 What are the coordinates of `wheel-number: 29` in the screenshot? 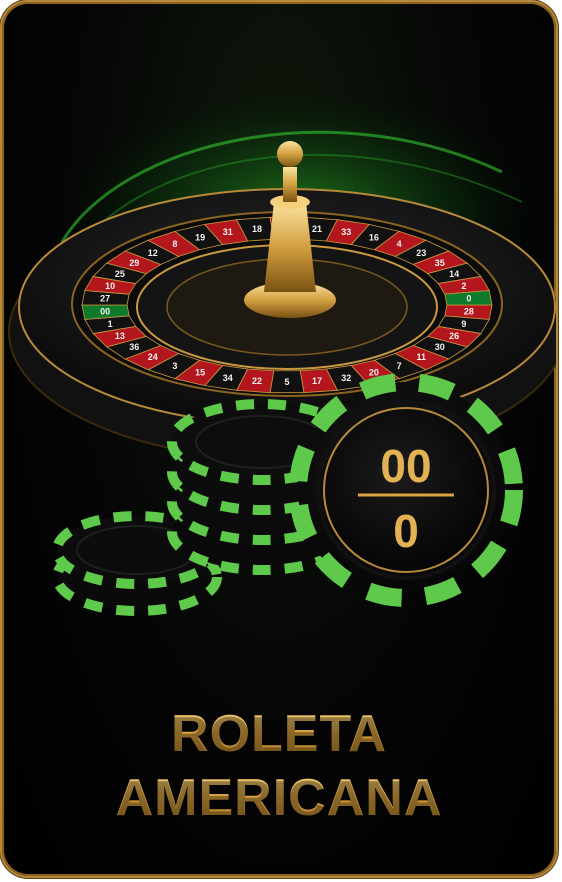 It's located at (134, 263).